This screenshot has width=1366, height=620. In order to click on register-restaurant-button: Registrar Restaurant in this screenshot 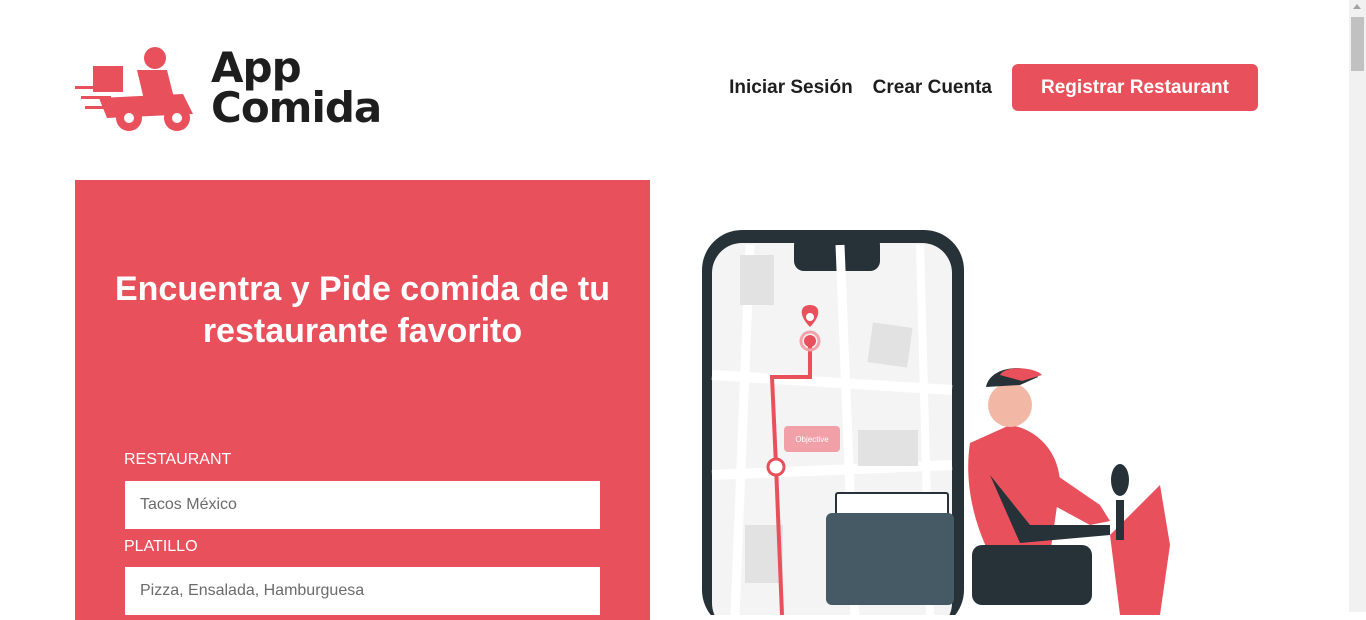, I will do `click(1135, 87)`.